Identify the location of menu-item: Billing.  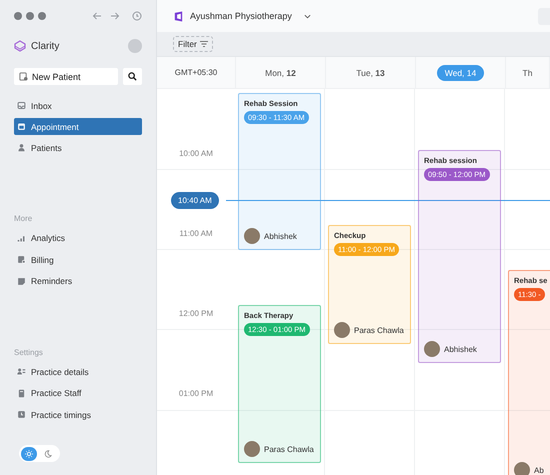
(78, 259).